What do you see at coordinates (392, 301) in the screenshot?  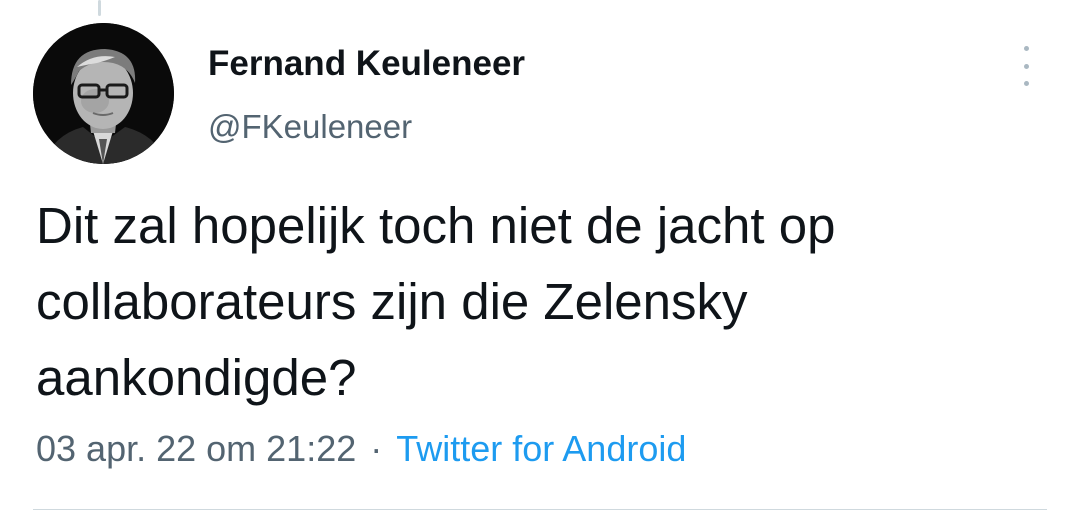 I see `tweet-text-line: collaborateurs zijn die Zelensky` at bounding box center [392, 301].